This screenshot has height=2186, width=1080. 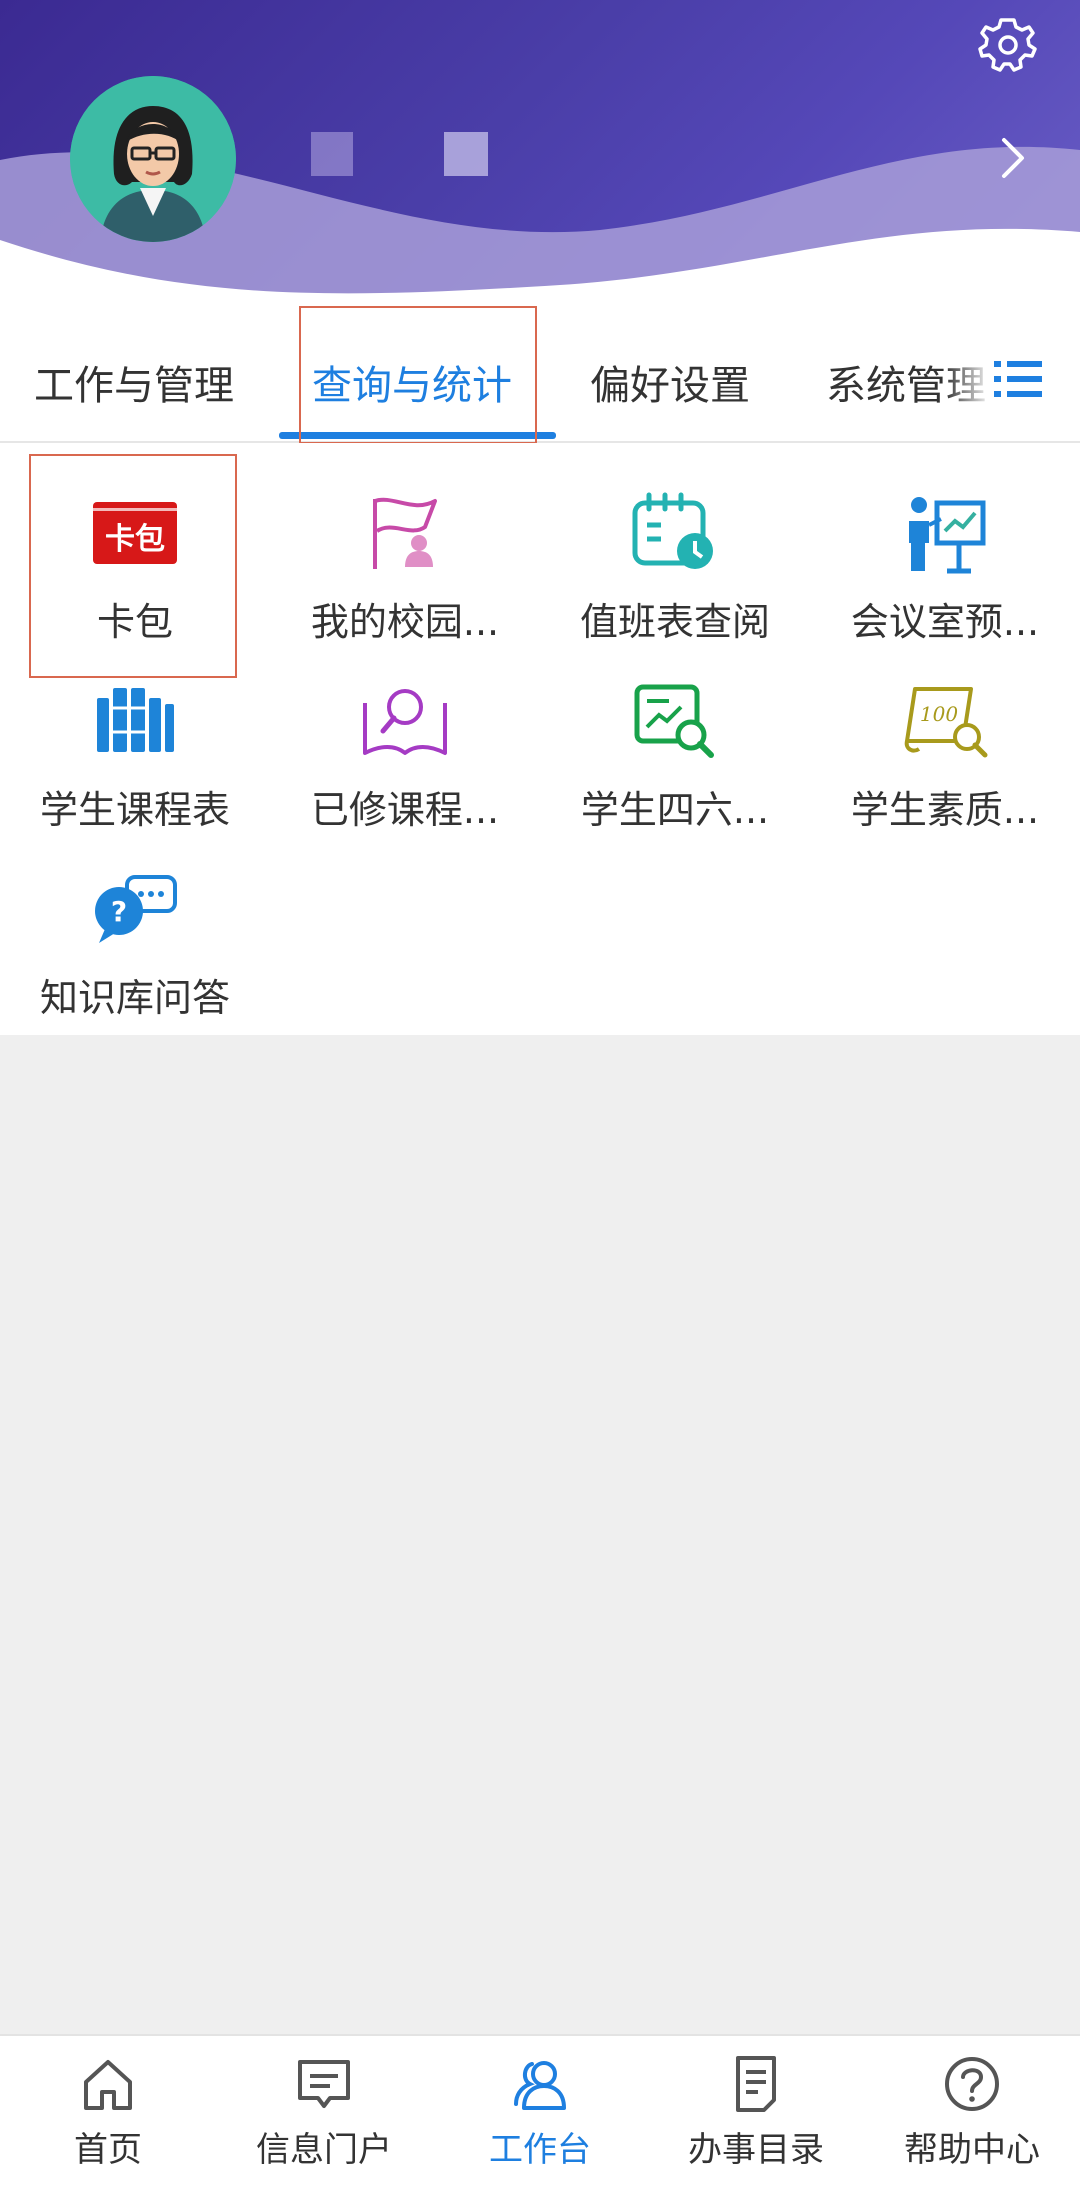 What do you see at coordinates (133, 566) in the screenshot?
I see `highlight-box-card-wallet` at bounding box center [133, 566].